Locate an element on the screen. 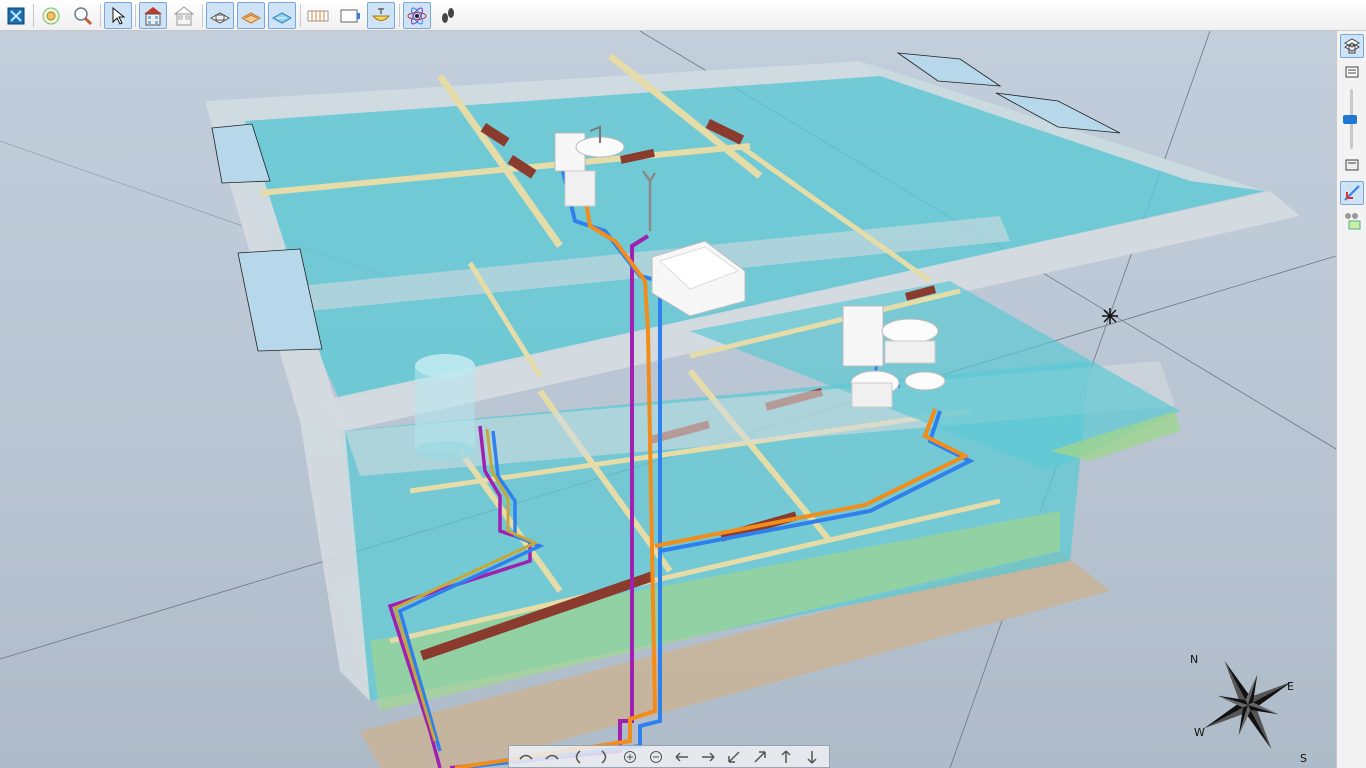 This screenshot has width=1366, height=768. compass-label-east: E is located at coordinates (1290, 686).